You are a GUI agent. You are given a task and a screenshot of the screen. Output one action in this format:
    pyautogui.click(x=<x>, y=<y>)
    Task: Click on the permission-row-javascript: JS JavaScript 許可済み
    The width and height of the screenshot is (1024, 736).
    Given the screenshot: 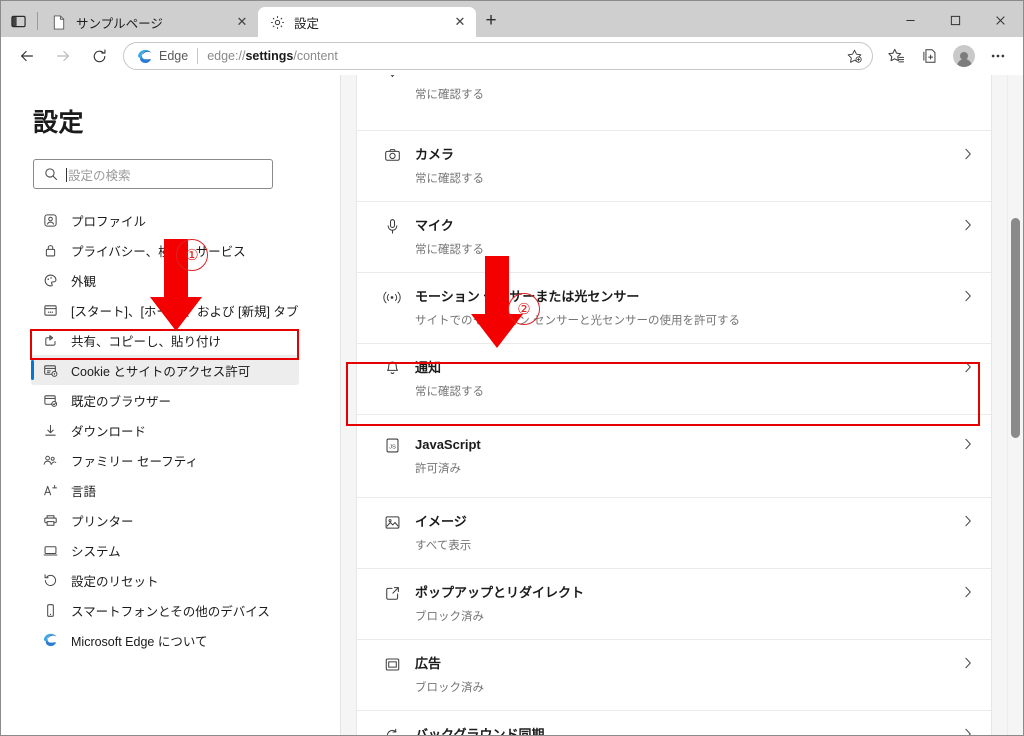 What is the action you would take?
    pyautogui.click(x=674, y=456)
    